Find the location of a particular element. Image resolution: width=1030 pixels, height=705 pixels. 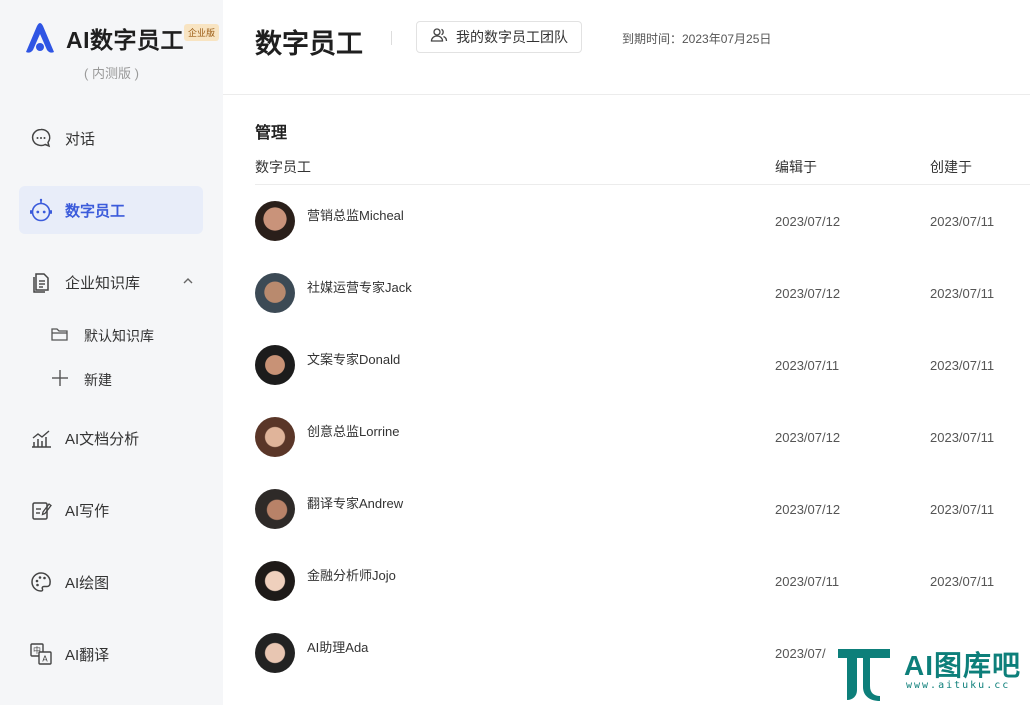

edition-label: ( 内测版 ) is located at coordinates (111, 73).